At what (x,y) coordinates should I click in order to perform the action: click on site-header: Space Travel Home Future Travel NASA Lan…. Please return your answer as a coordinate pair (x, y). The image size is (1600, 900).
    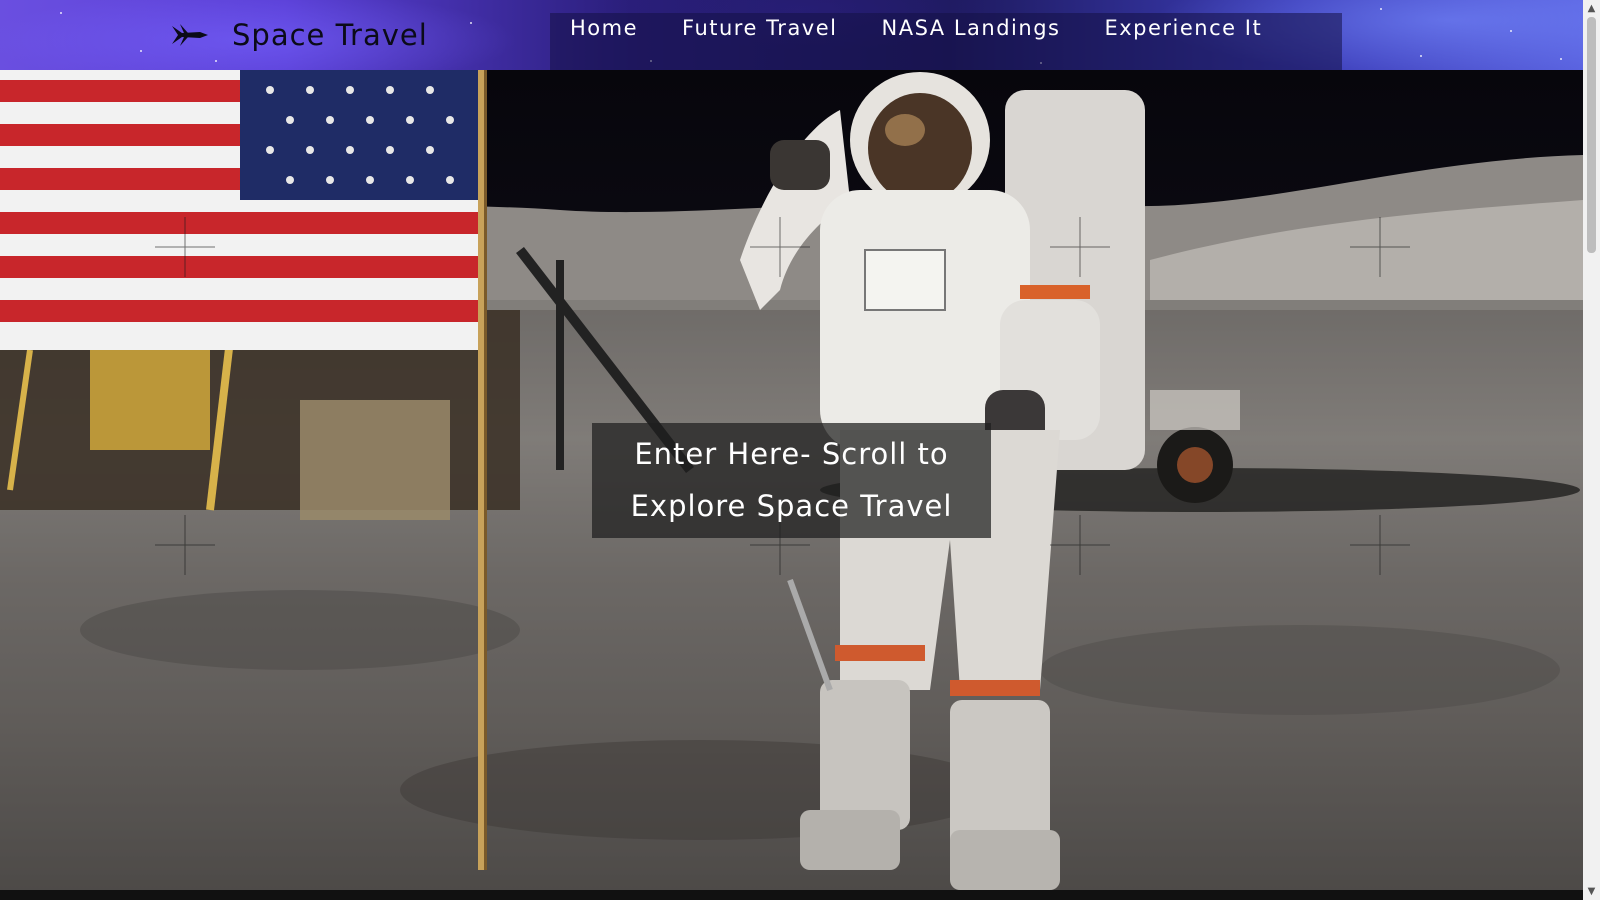
    Looking at the image, I should click on (791, 35).